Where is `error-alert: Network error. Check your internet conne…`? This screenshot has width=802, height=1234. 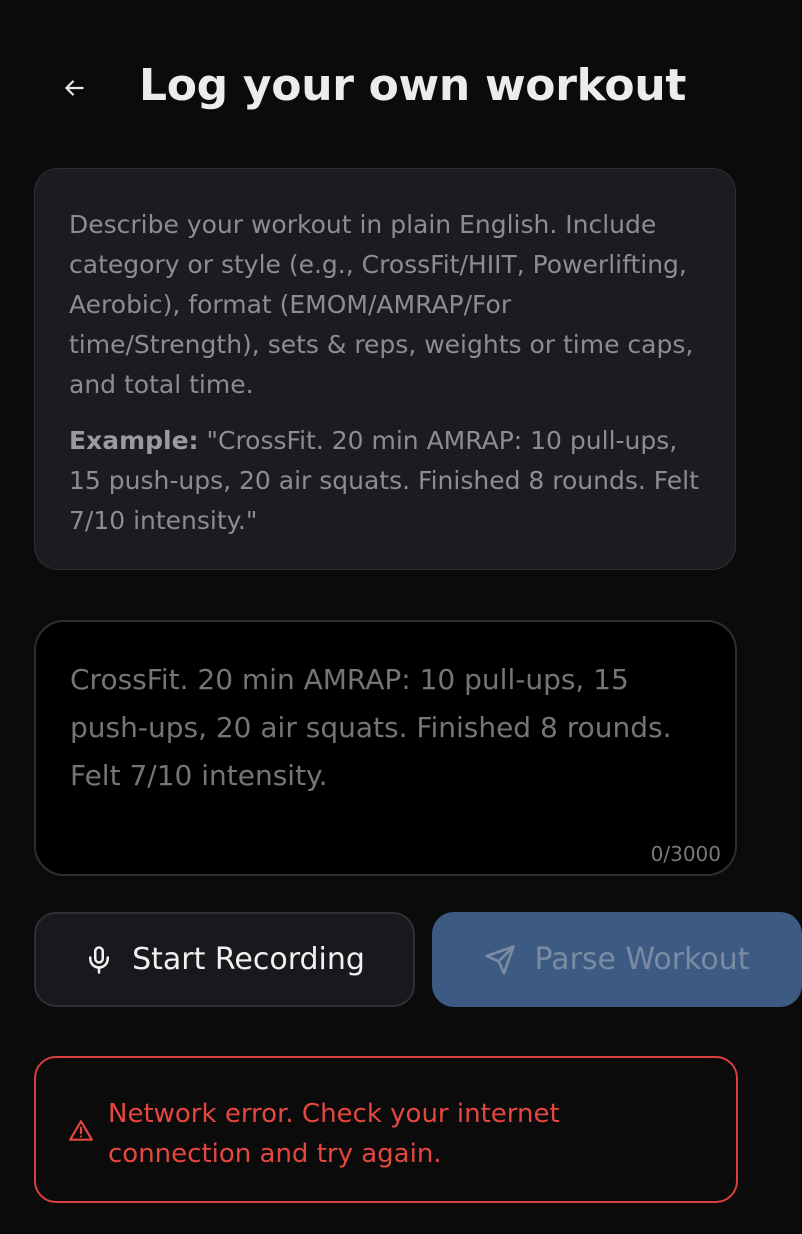 error-alert: Network error. Check your internet conne… is located at coordinates (386, 1129).